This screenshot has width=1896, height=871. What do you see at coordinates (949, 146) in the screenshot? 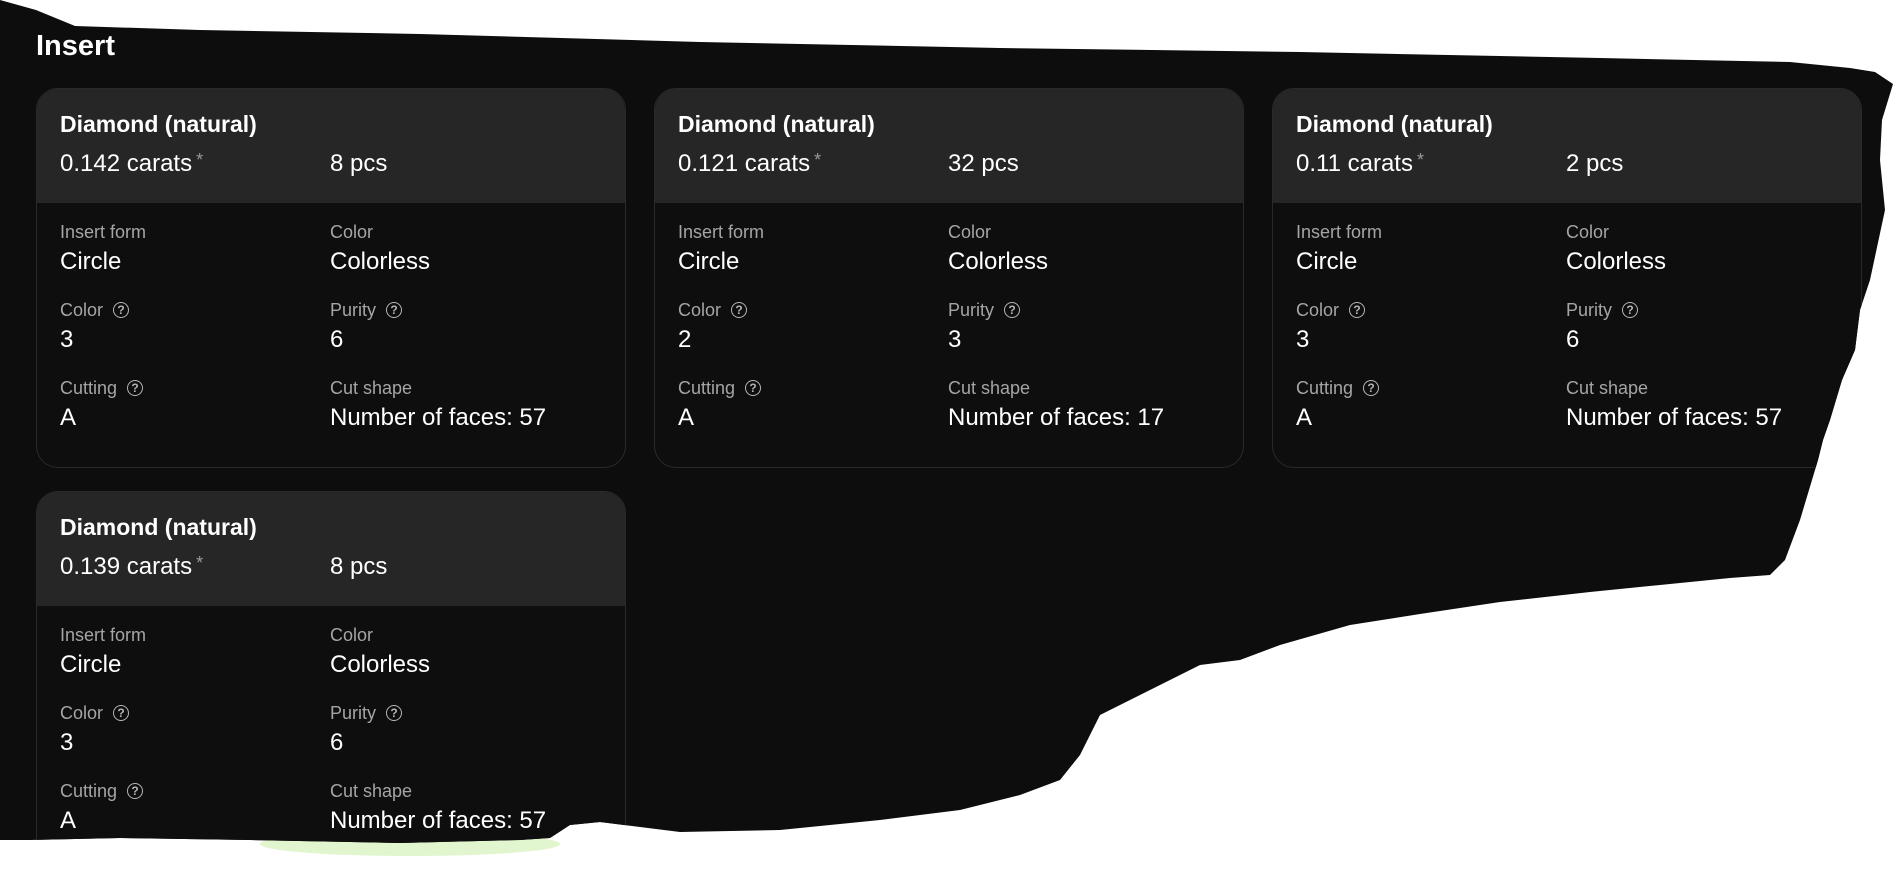
I see `card-header: Diamond (natural) 0.121 carats * 32 pcs` at bounding box center [949, 146].